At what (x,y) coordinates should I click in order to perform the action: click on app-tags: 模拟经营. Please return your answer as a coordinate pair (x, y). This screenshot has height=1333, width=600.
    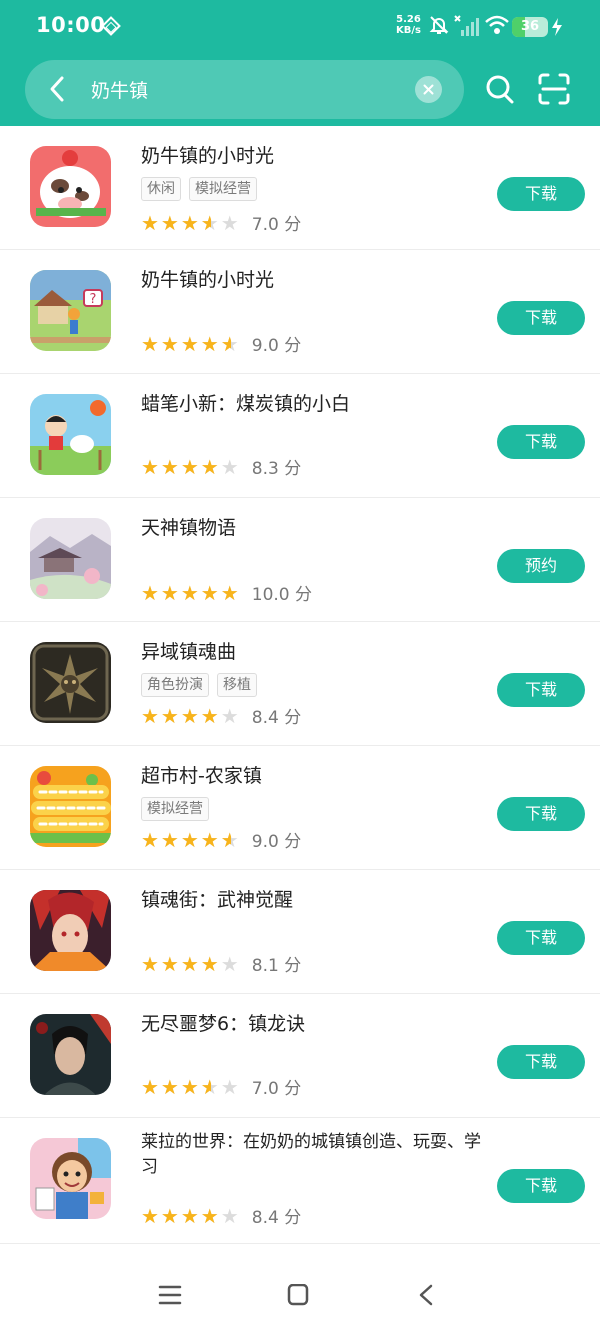
    Looking at the image, I should click on (179, 809).